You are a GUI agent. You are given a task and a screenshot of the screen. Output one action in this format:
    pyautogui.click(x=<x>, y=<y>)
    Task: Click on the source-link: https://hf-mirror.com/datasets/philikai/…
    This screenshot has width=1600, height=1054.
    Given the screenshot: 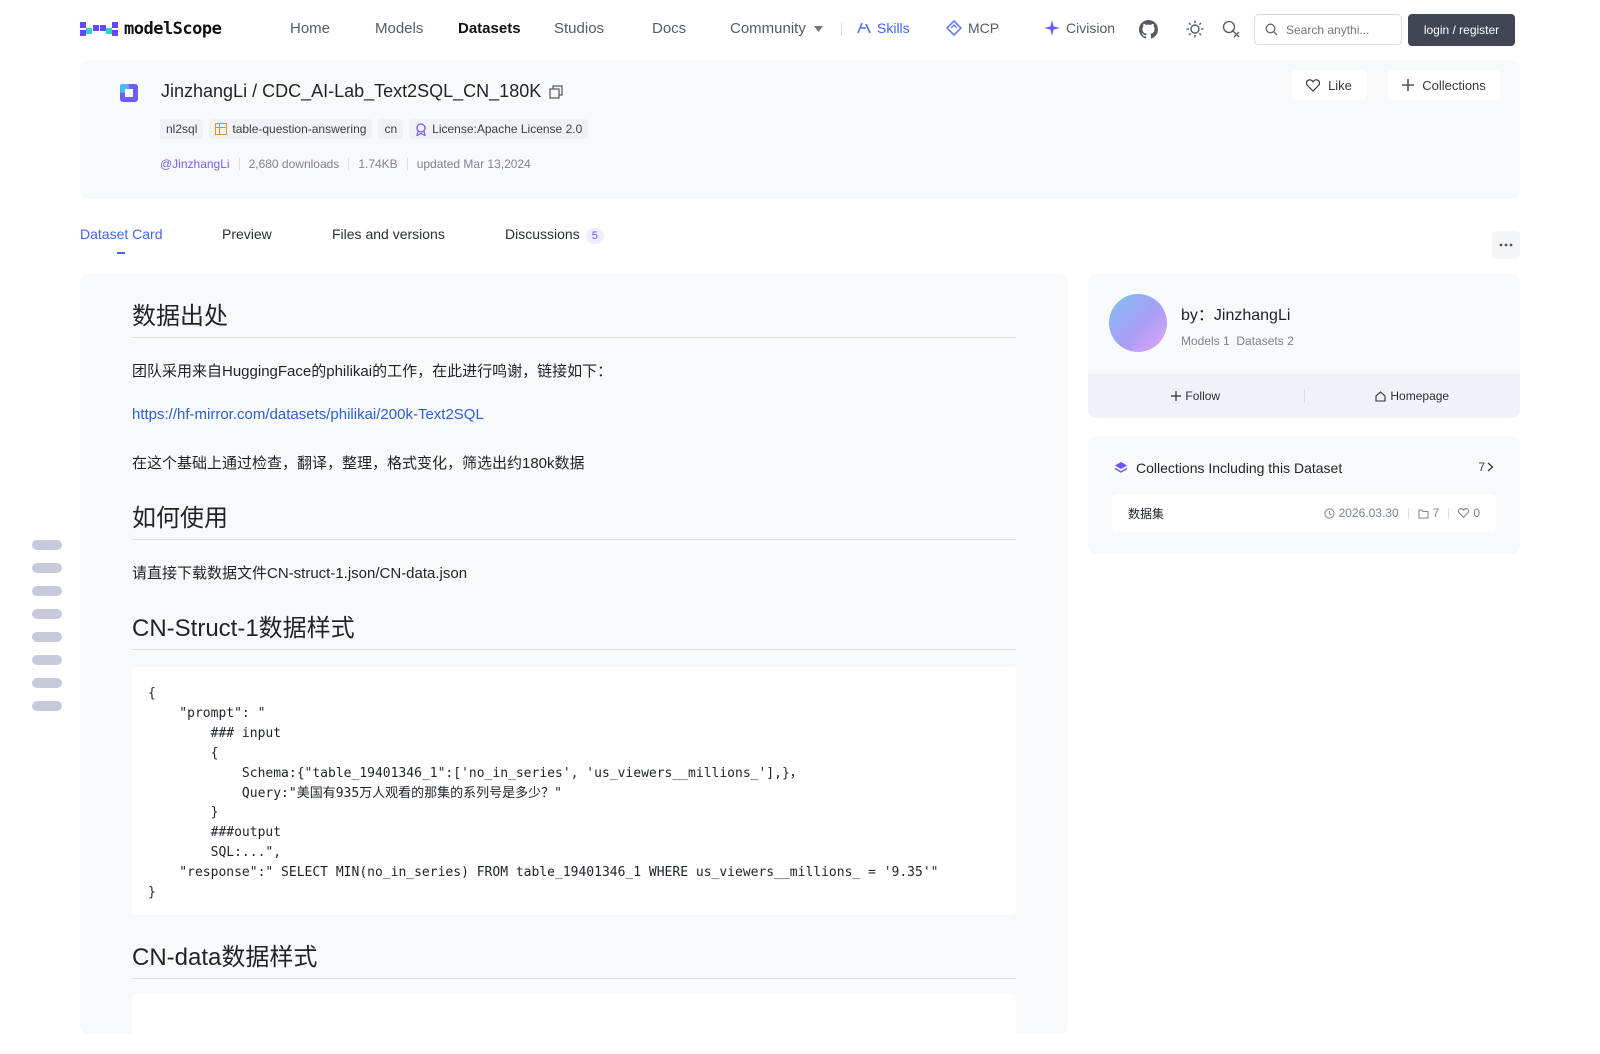 What is the action you would take?
    pyautogui.click(x=308, y=414)
    